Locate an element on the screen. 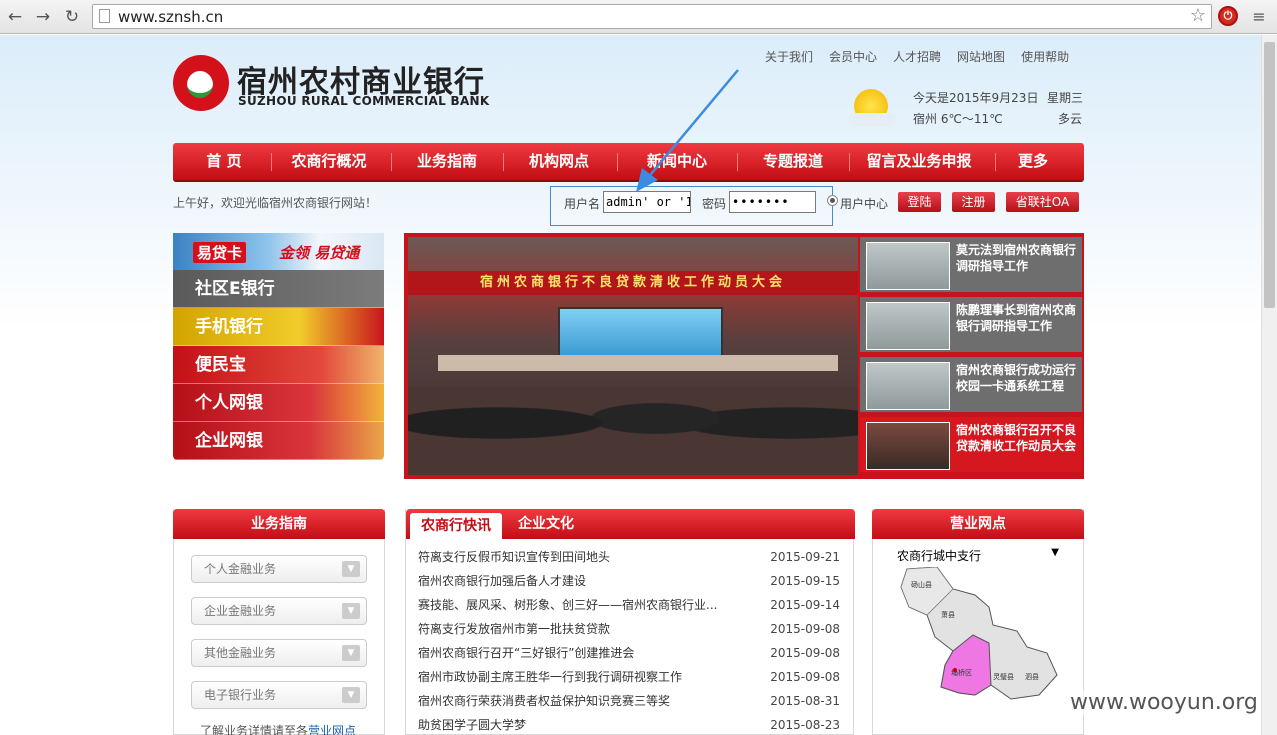 This screenshot has height=735, width=1277. weather-date: 今天是2015年9月23日 is located at coordinates (976, 98).